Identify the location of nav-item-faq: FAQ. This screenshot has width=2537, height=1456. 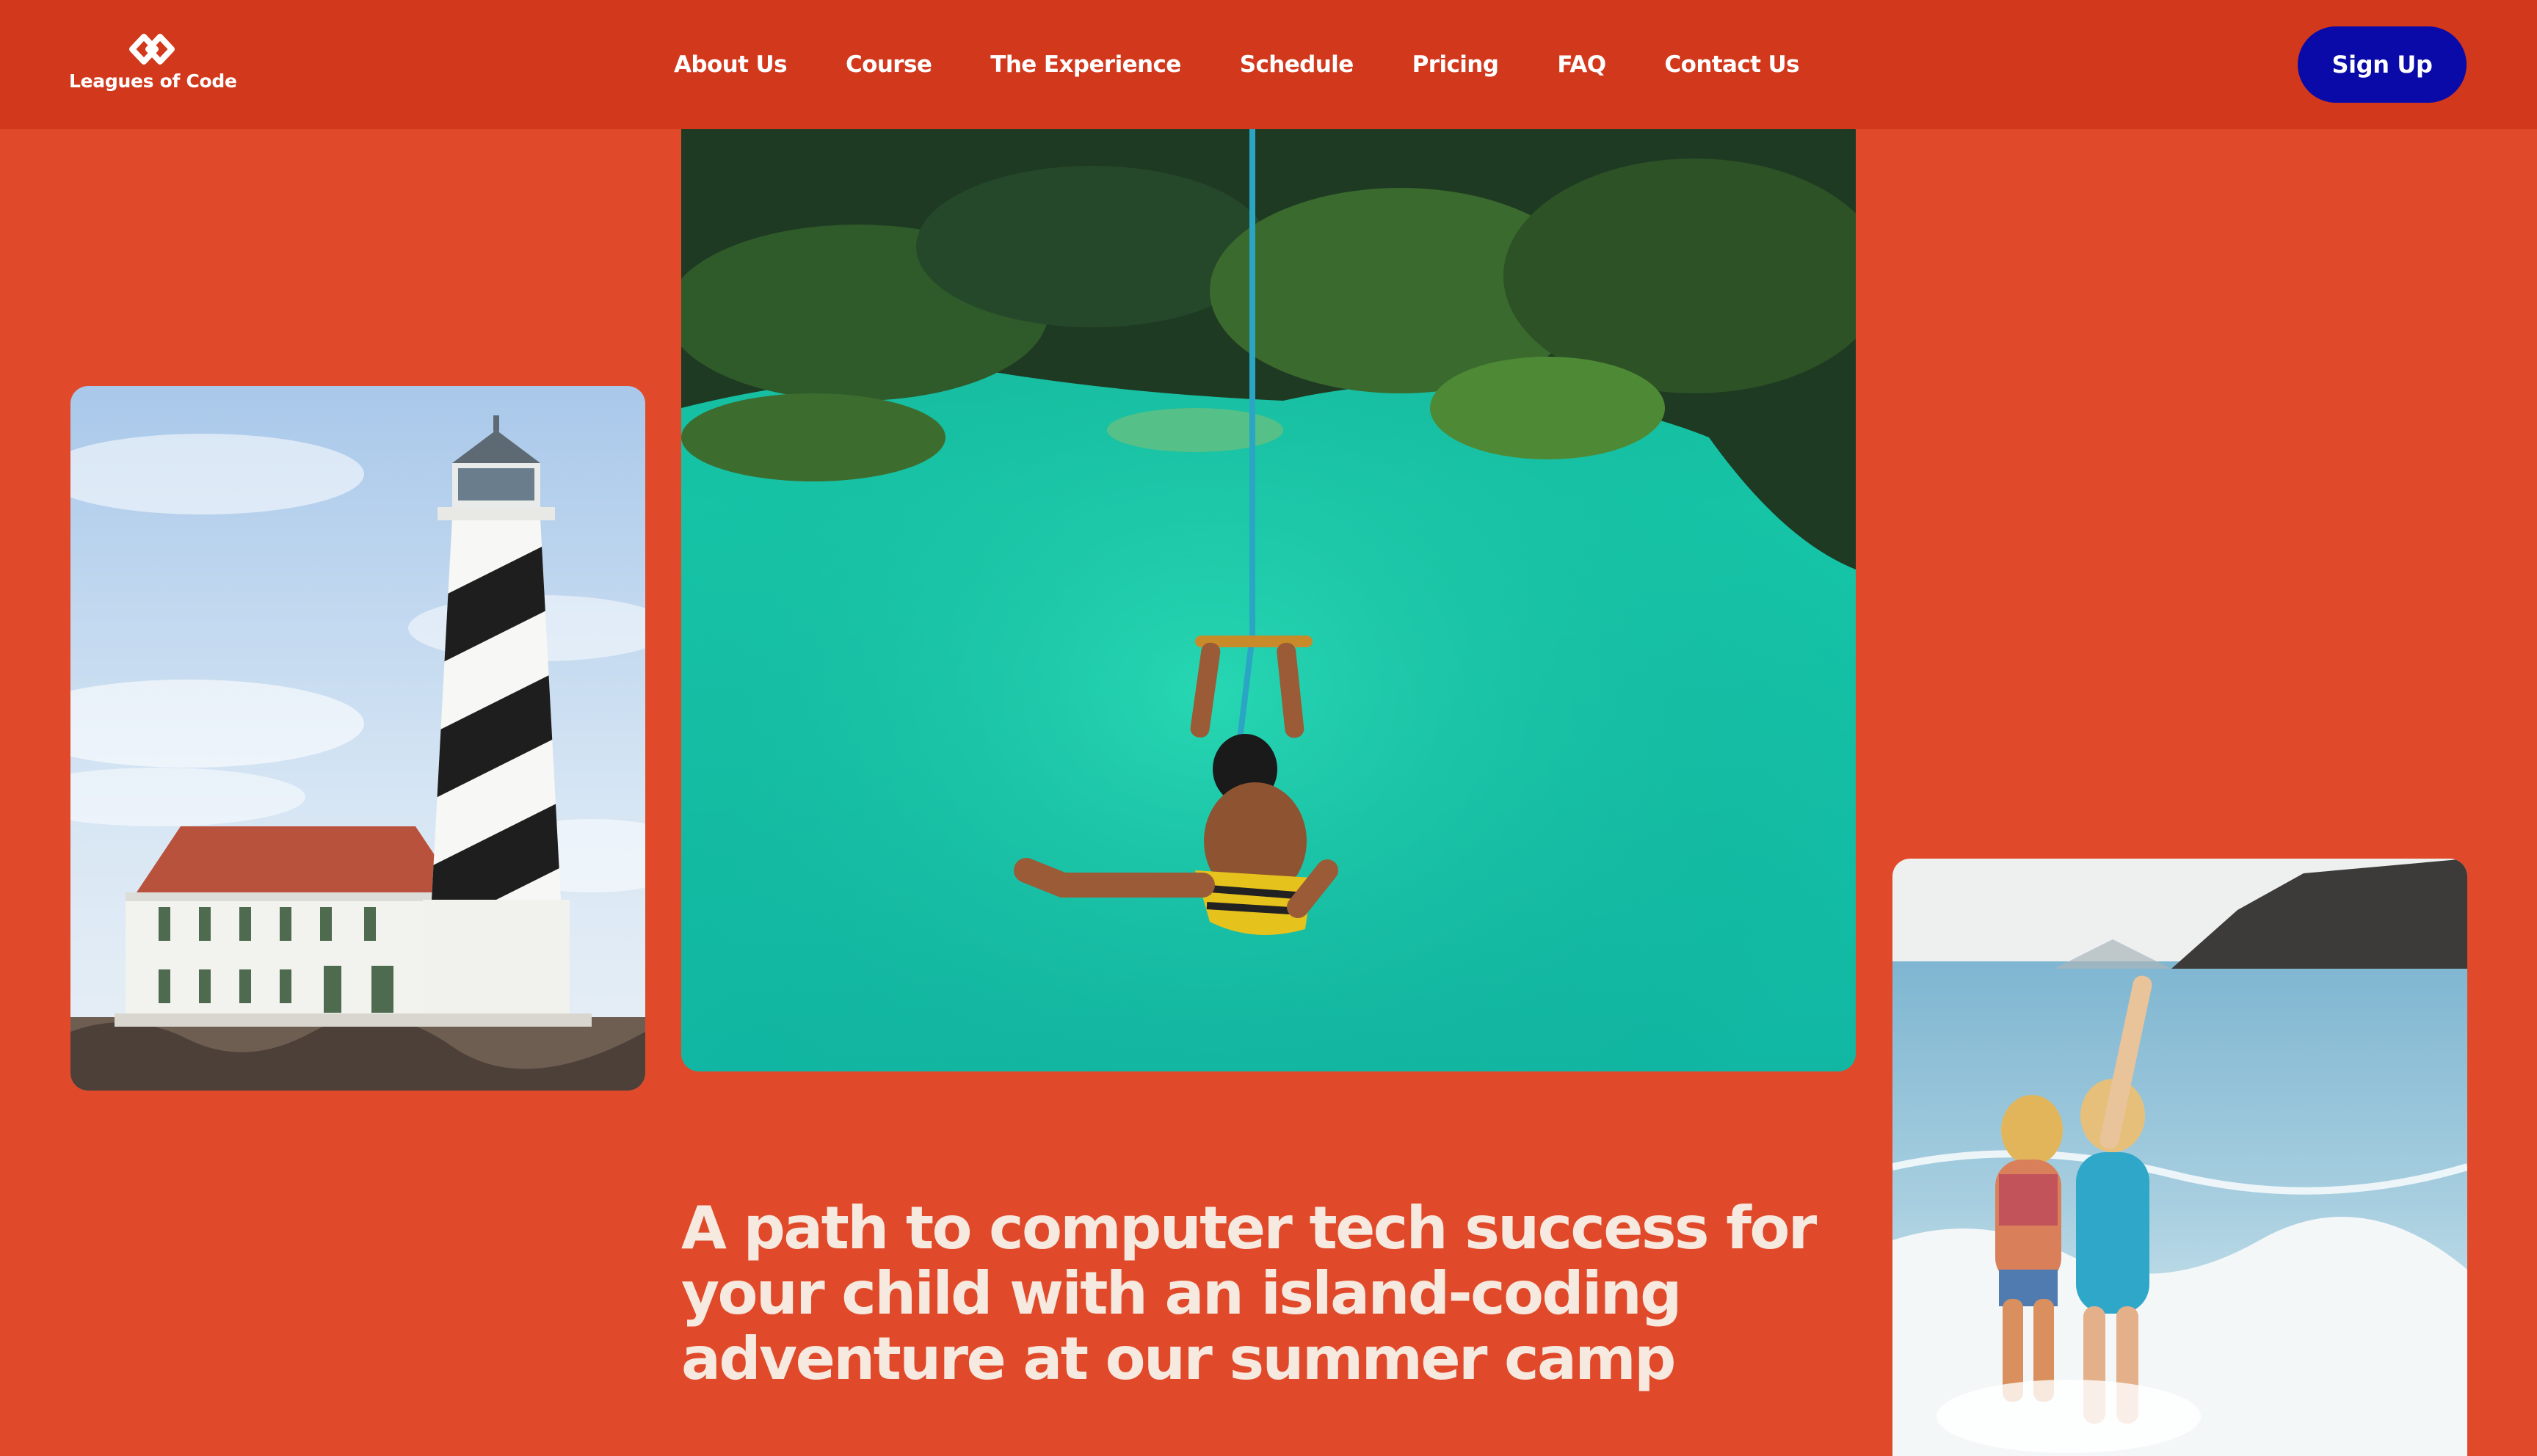
(1582, 64).